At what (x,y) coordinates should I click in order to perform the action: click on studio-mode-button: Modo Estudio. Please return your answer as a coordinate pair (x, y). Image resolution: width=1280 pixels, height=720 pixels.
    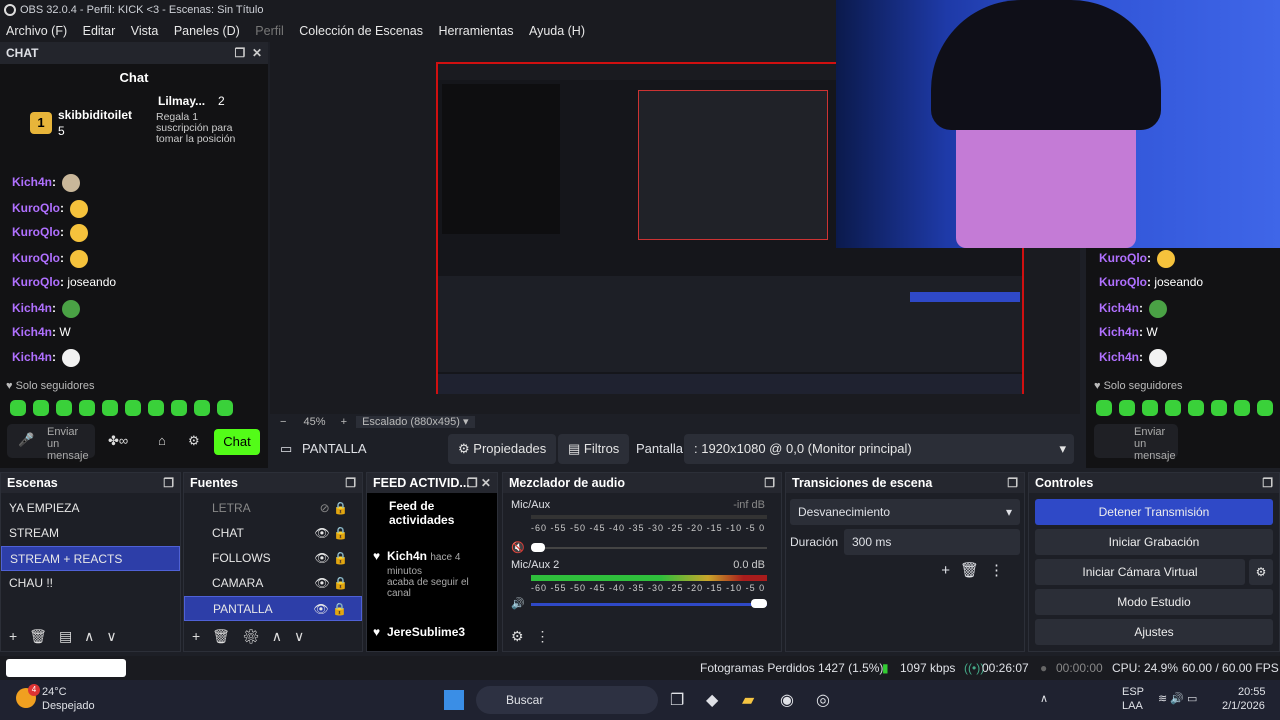
    Looking at the image, I should click on (1154, 602).